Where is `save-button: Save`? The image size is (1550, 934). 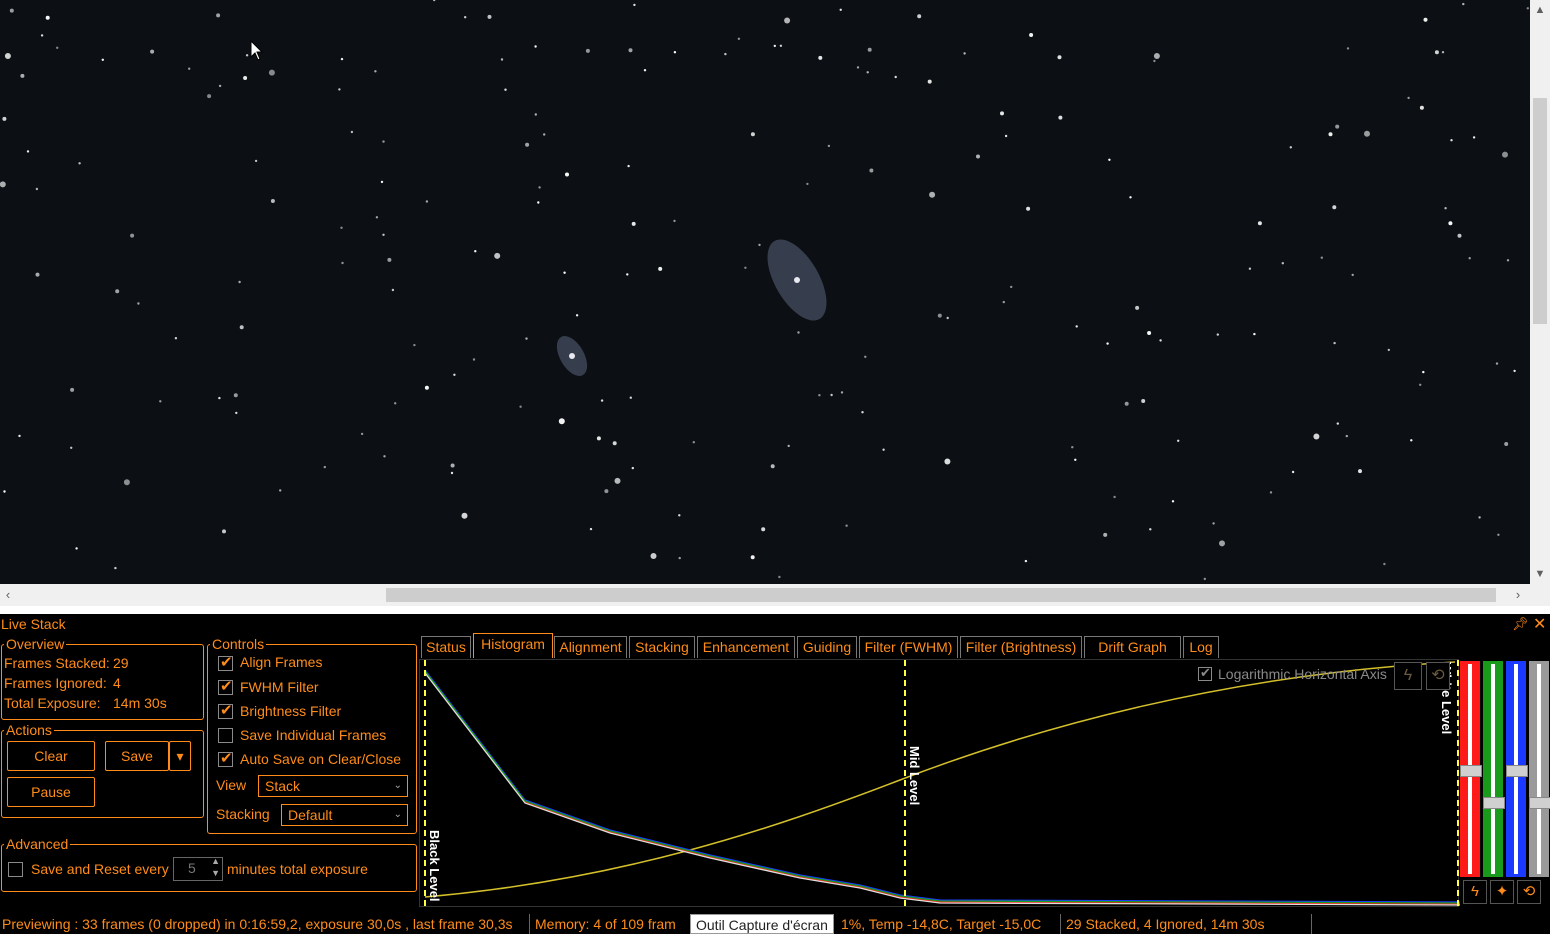 save-button: Save is located at coordinates (137, 756).